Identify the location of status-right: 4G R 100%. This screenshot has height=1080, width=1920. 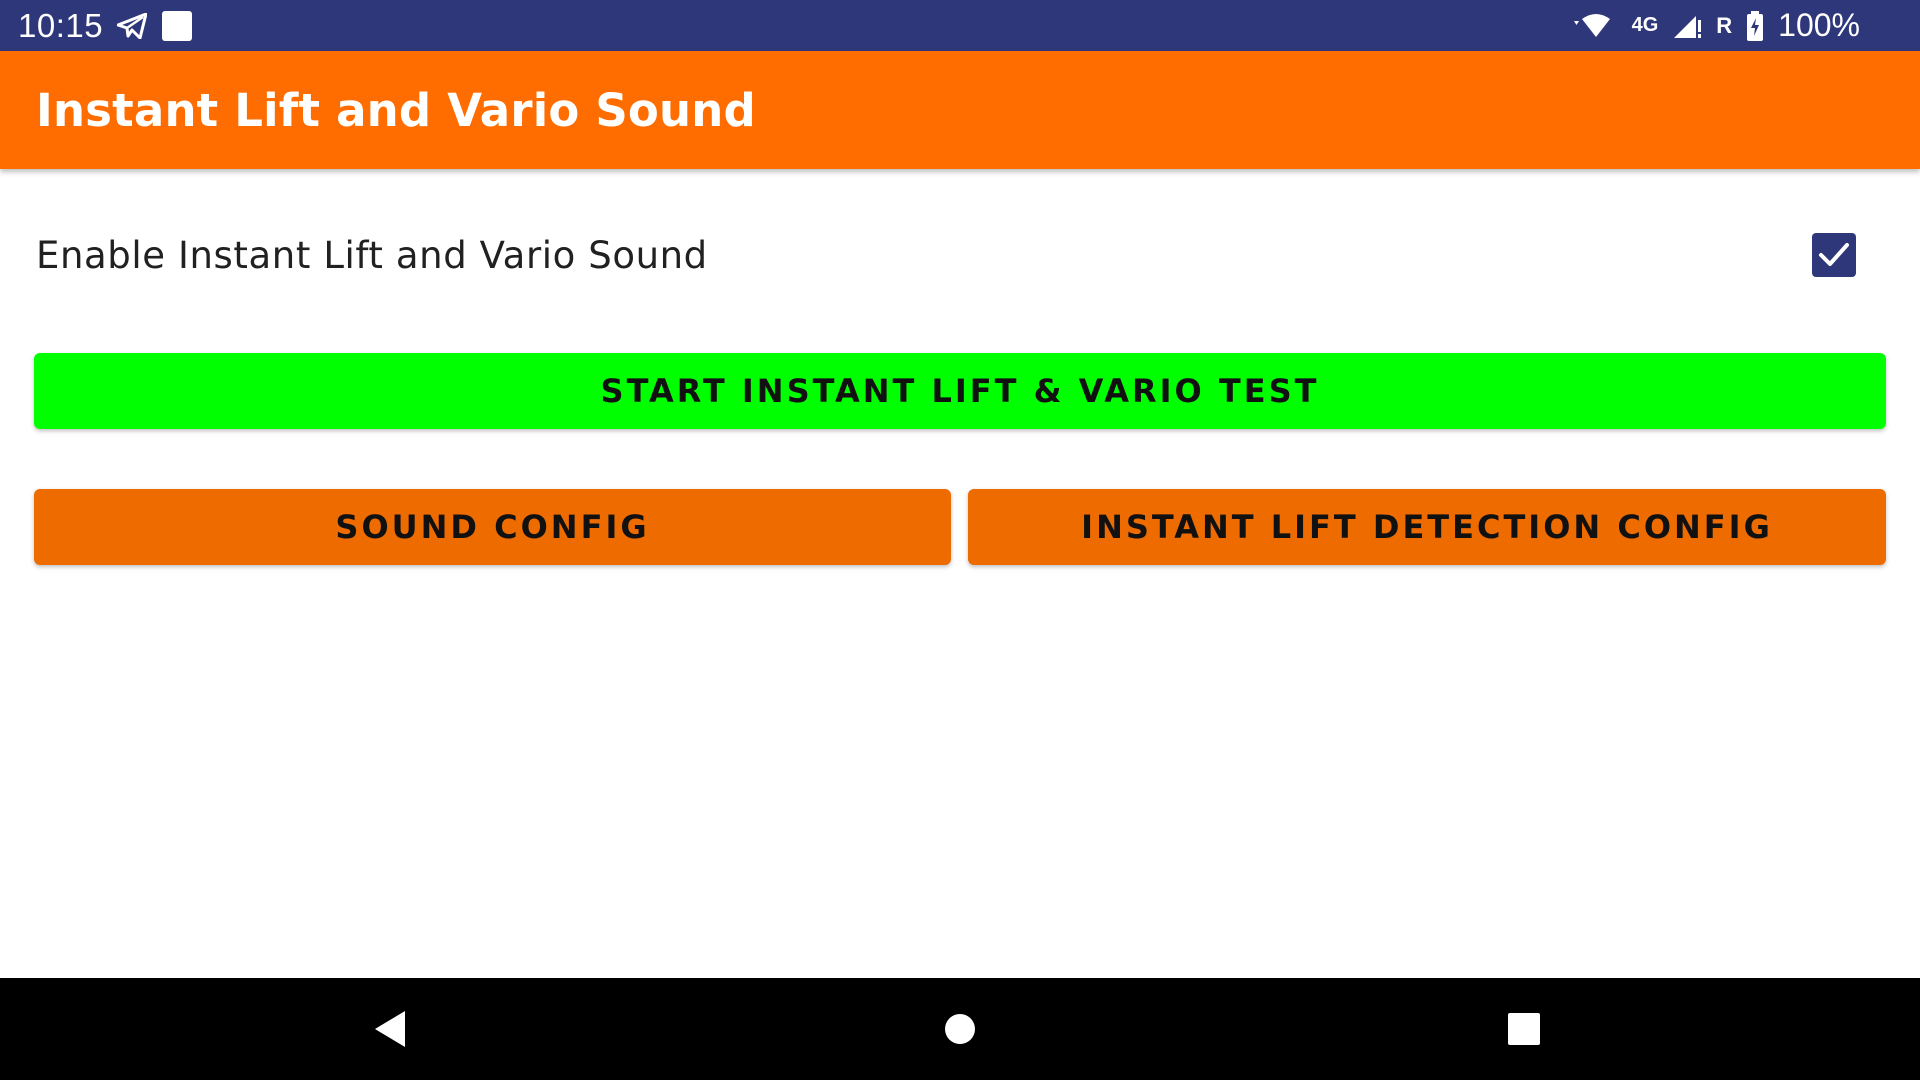
(1716, 25).